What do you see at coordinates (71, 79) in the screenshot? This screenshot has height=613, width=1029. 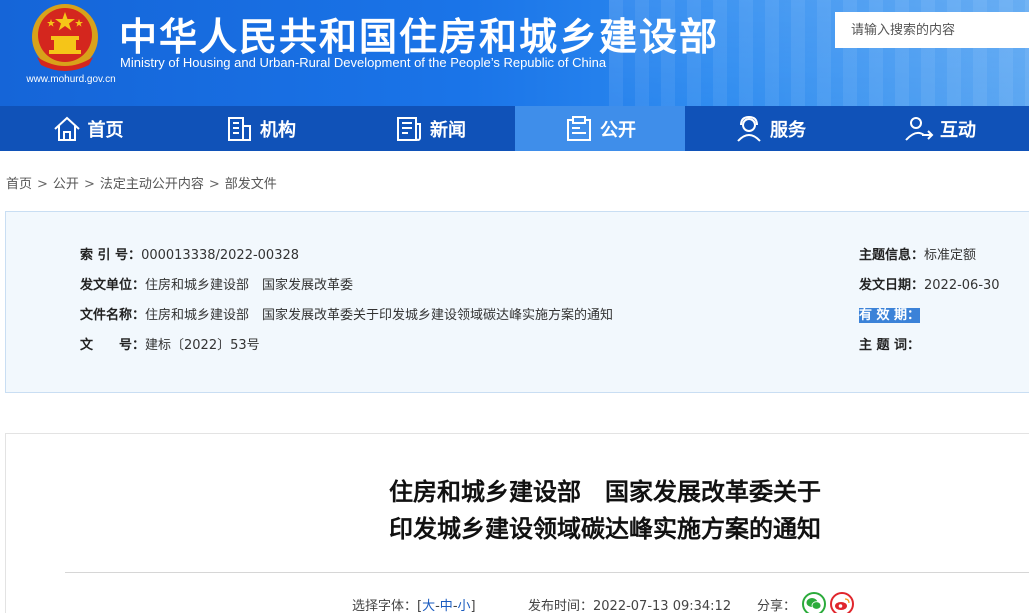 I see `site-url: www.mohurd.gov.cn` at bounding box center [71, 79].